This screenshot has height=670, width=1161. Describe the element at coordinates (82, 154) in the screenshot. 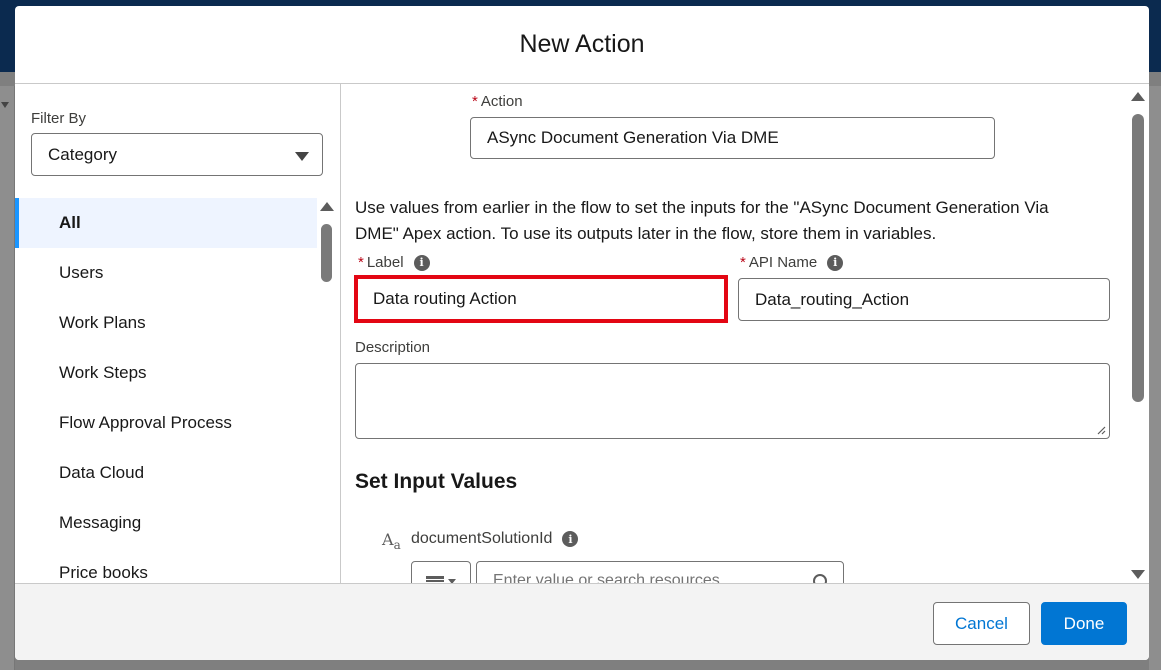

I see `filter-by-selected-value: Category` at that location.